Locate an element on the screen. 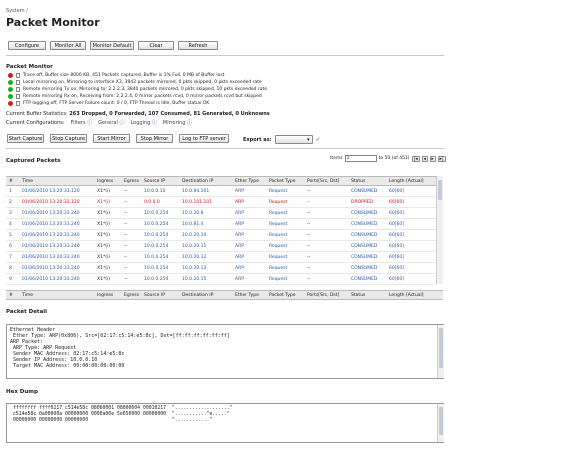 The image size is (580, 457). table-cell: 10.0.20.10 is located at coordinates (194, 235).